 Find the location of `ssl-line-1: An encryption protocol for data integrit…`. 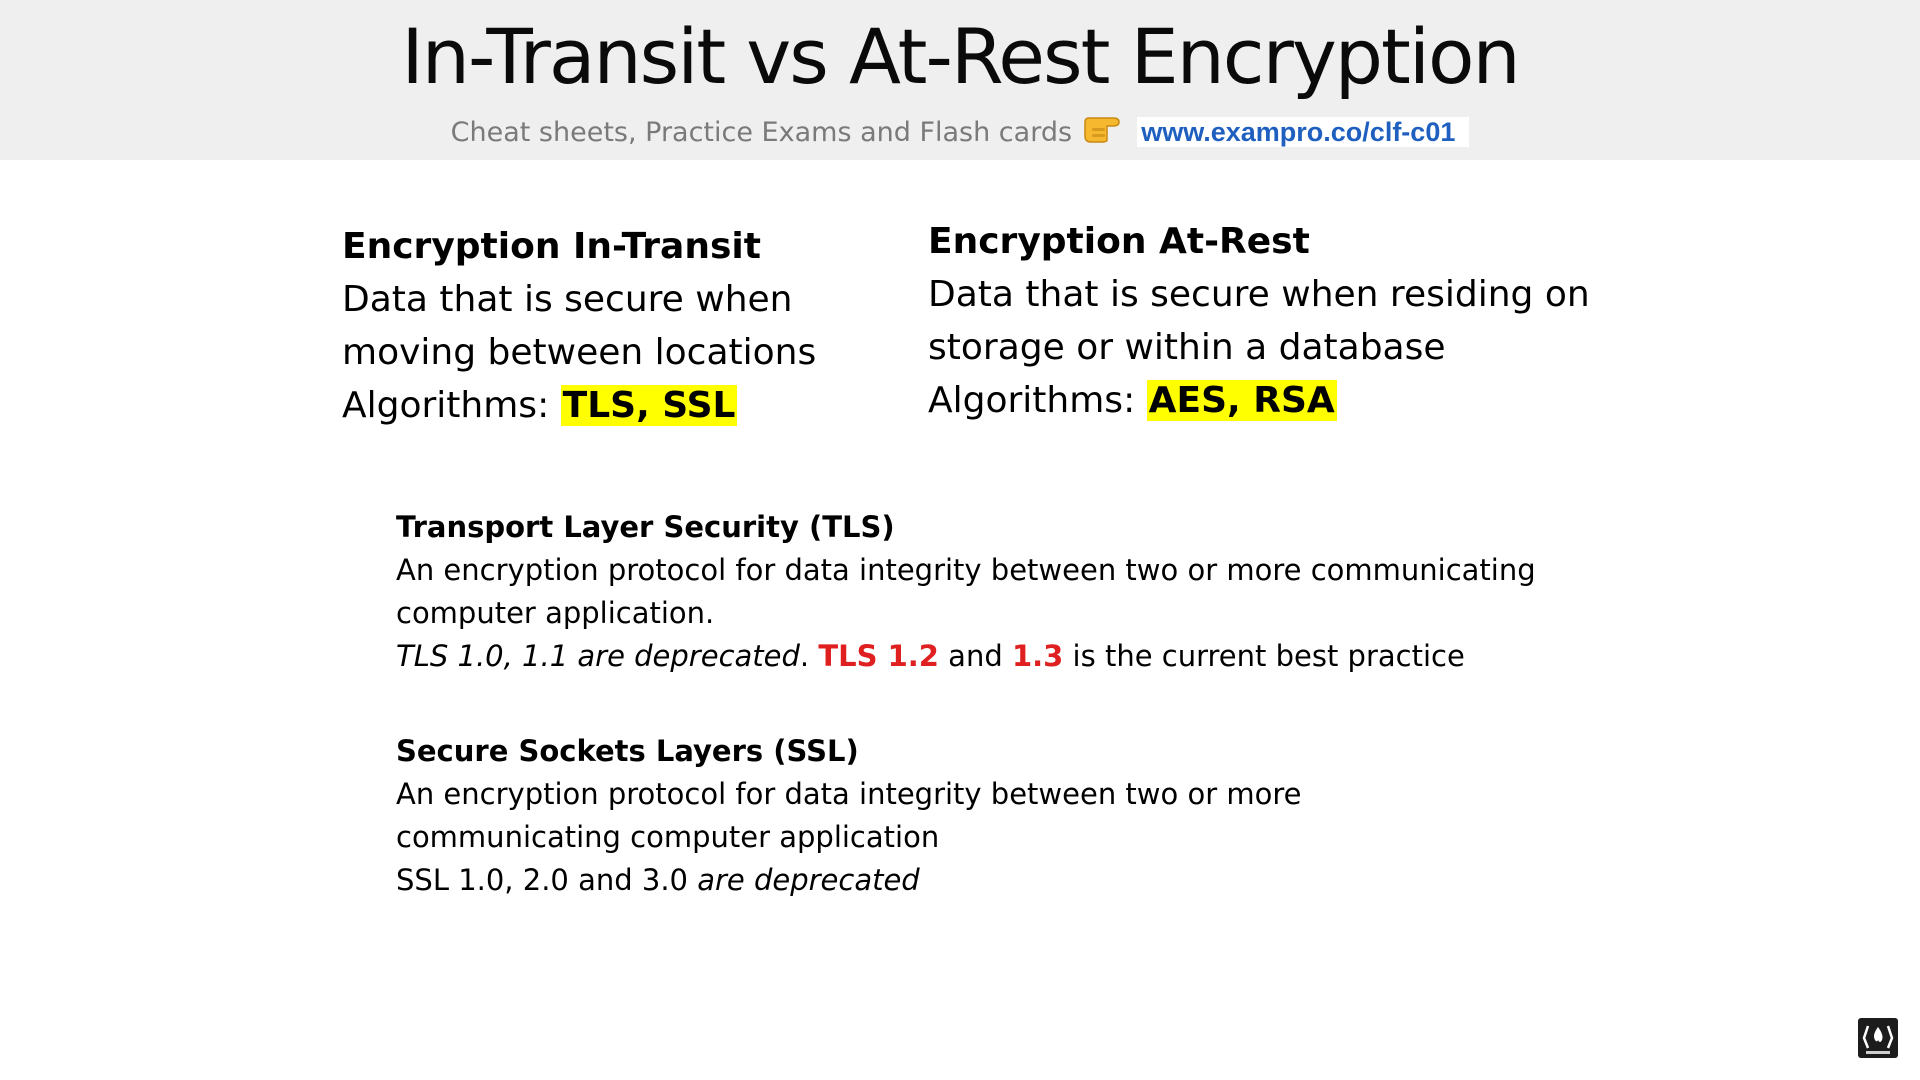

ssl-line-1: An encryption protocol for data integrit… is located at coordinates (849, 794).